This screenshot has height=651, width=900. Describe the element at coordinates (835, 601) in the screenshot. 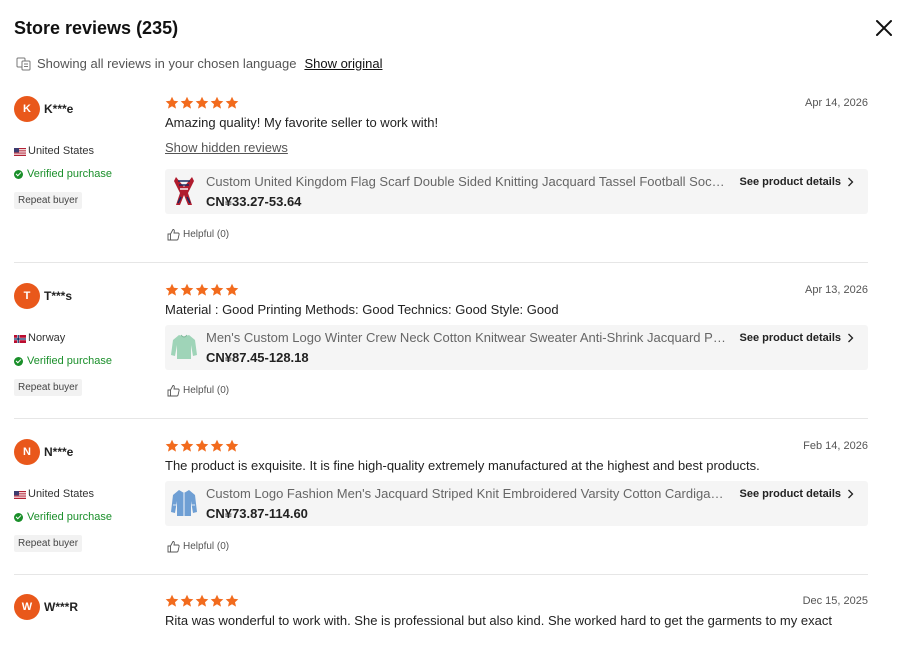

I see `review-date: Dec 15, 2025` at that location.